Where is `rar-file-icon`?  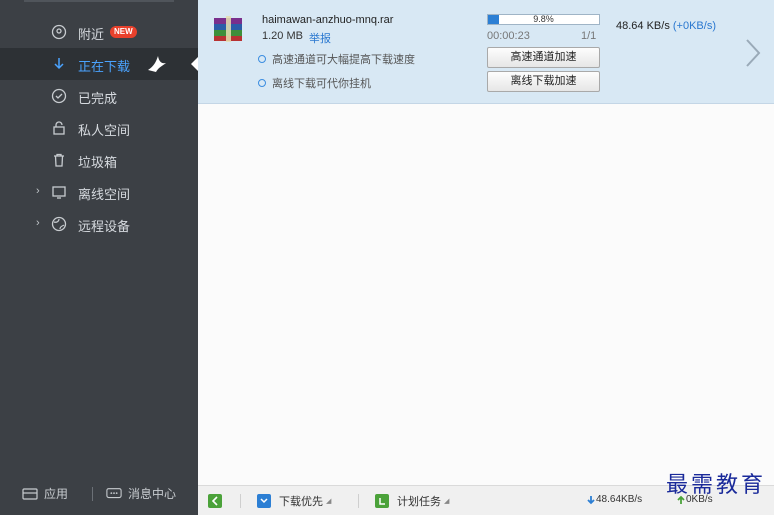 rar-file-icon is located at coordinates (228, 29).